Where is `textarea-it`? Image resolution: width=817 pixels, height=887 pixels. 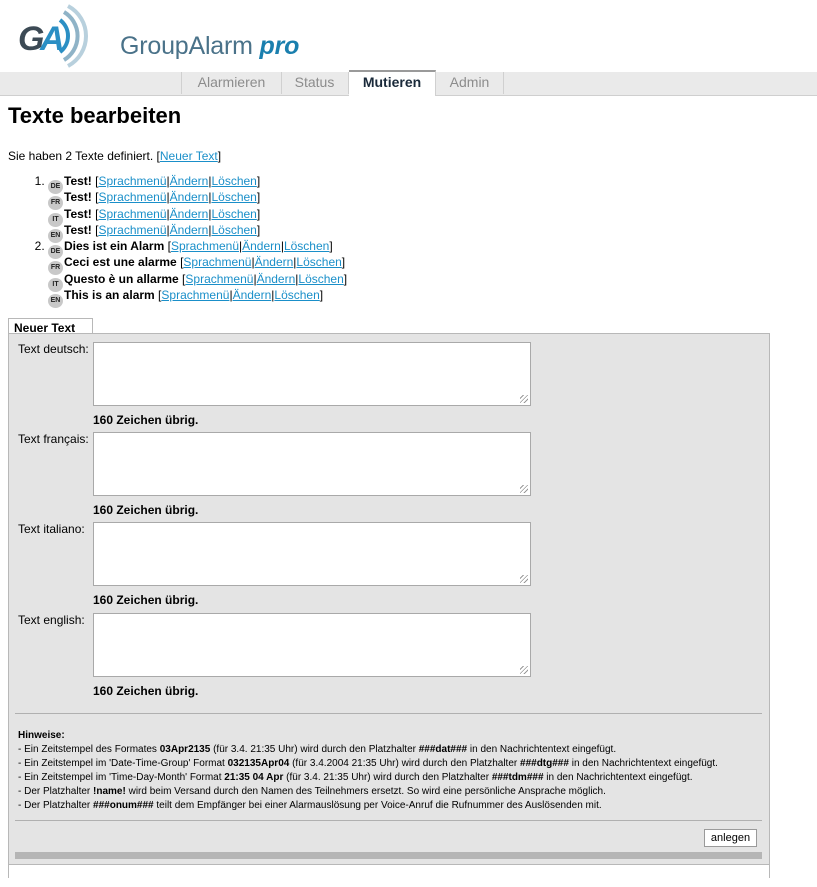
textarea-it is located at coordinates (312, 554).